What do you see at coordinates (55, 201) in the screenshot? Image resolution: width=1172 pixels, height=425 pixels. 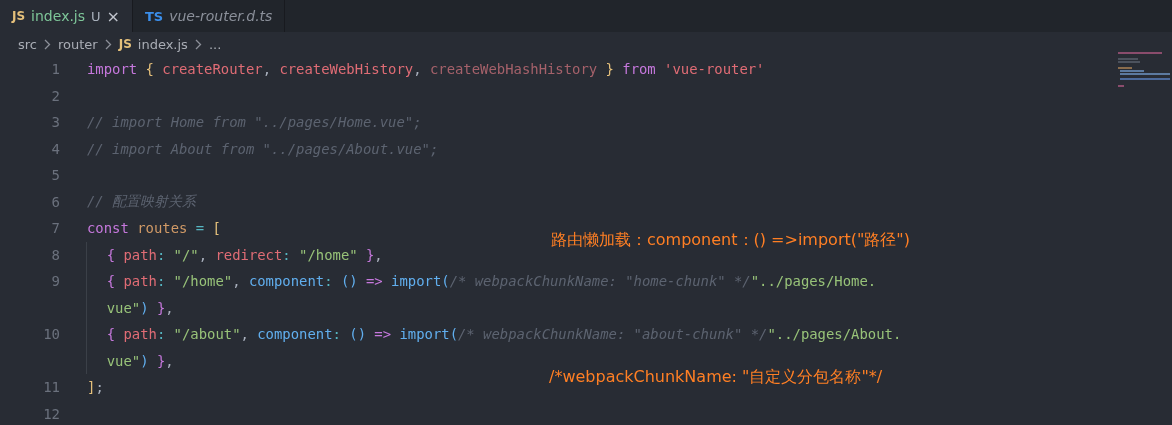 I see `line-number: 6` at bounding box center [55, 201].